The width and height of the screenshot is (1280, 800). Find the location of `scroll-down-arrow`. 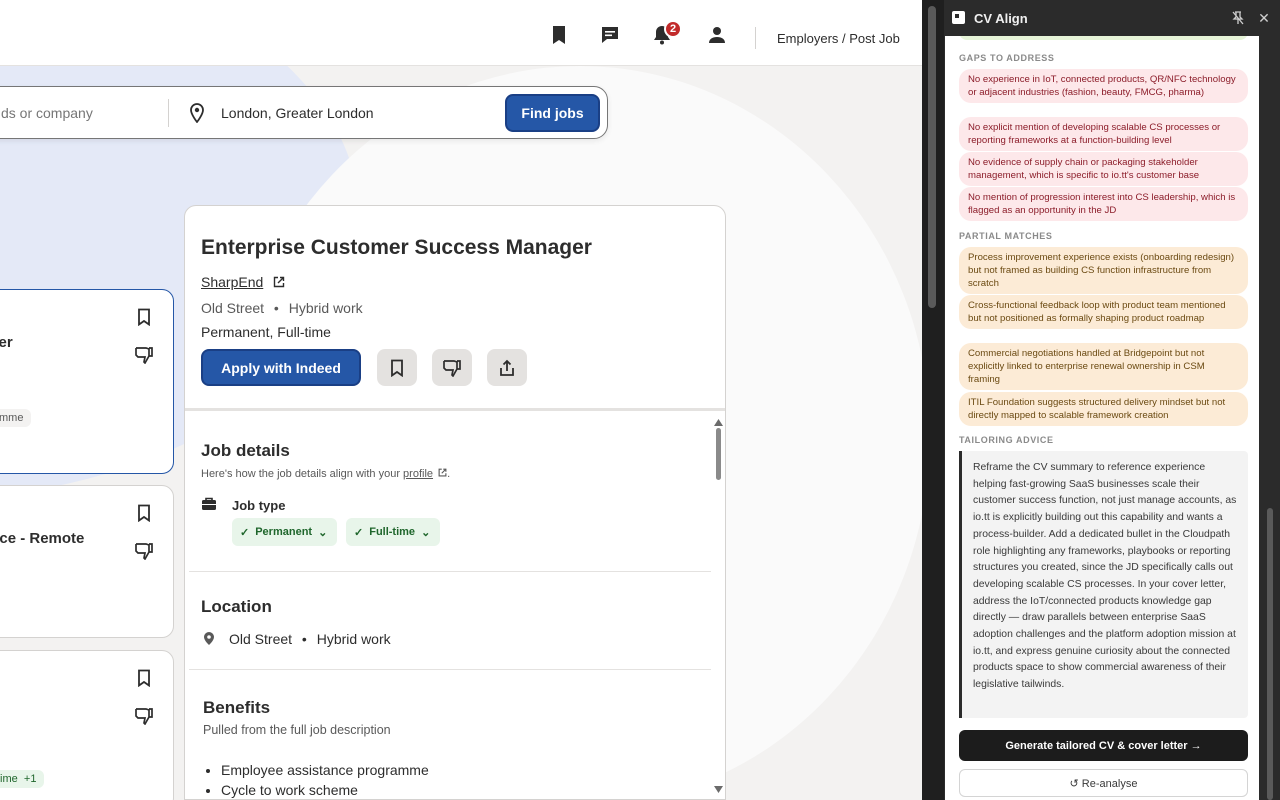

scroll-down-arrow is located at coordinates (719, 786).